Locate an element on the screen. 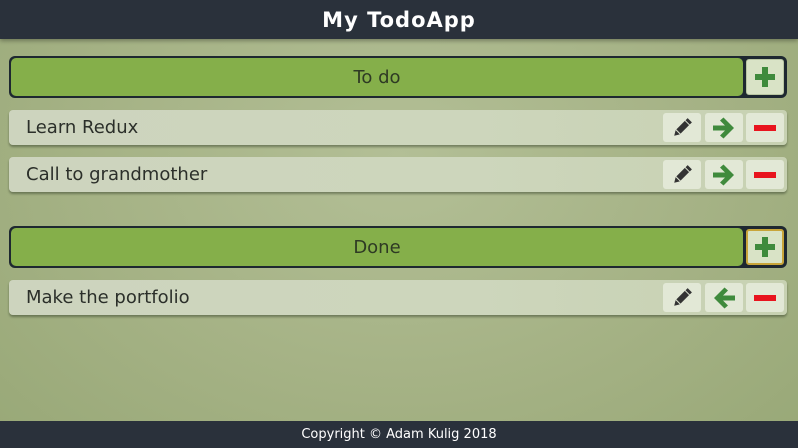 The height and width of the screenshot is (448, 798). copyright-text: Copyright © Adam Kulig 2018 is located at coordinates (399, 434).